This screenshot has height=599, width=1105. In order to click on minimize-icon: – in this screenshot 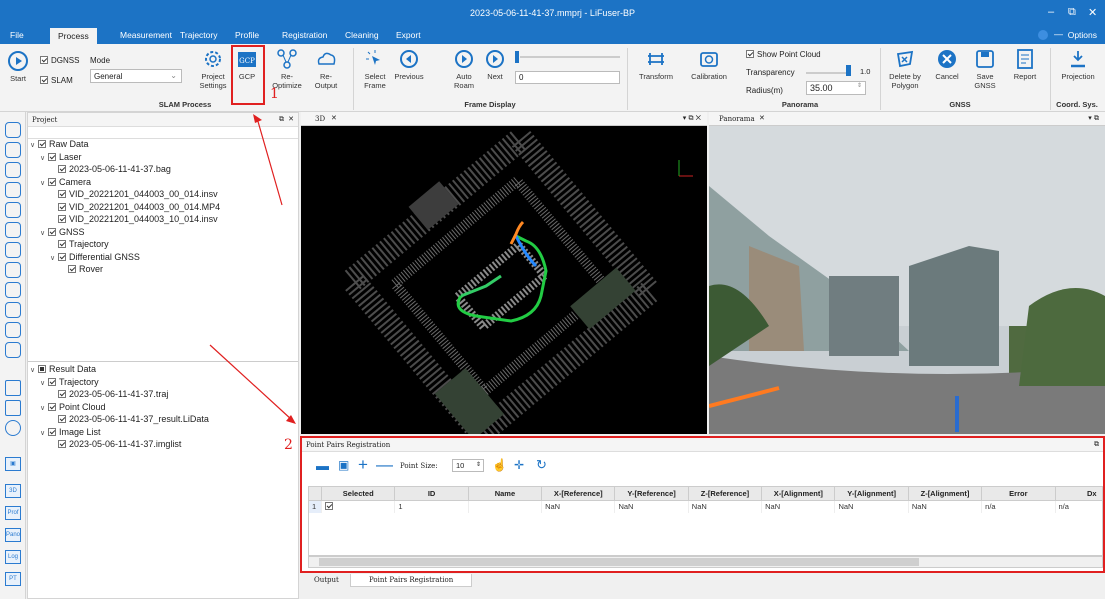, I will do `click(1051, 12)`.